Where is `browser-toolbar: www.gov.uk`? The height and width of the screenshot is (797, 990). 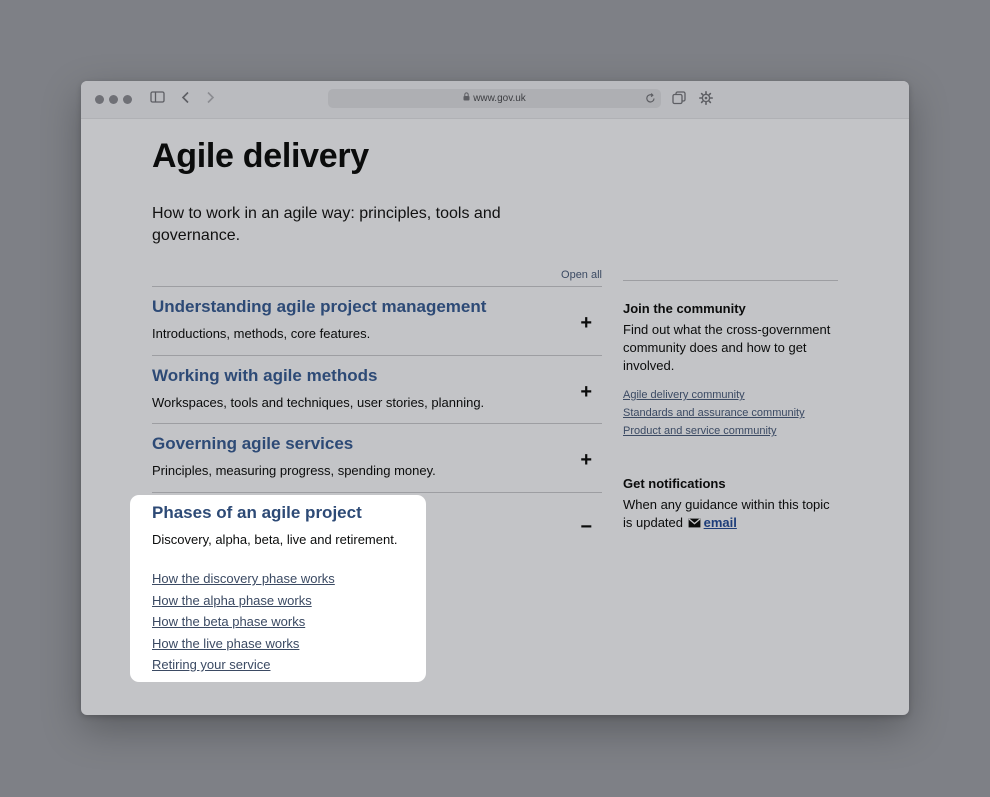
browser-toolbar: www.gov.uk is located at coordinates (495, 100).